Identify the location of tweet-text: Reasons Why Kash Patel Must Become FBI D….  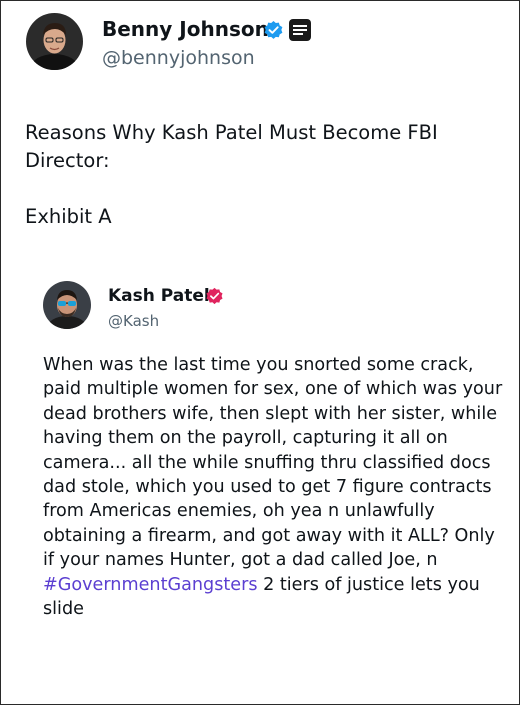
(231, 174).